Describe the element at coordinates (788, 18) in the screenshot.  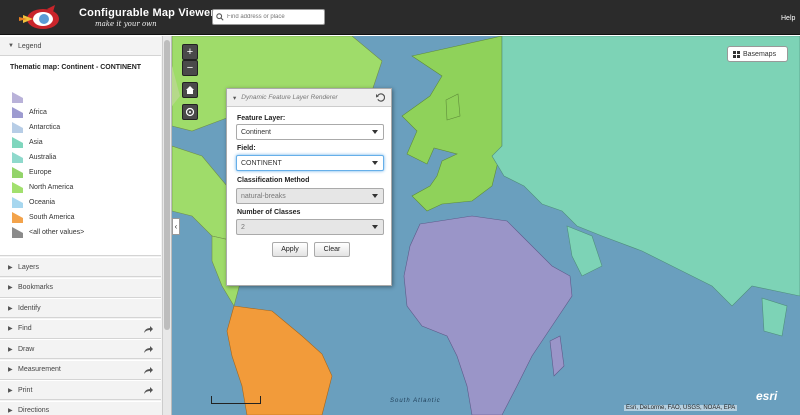
I see `help-link: Help` at that location.